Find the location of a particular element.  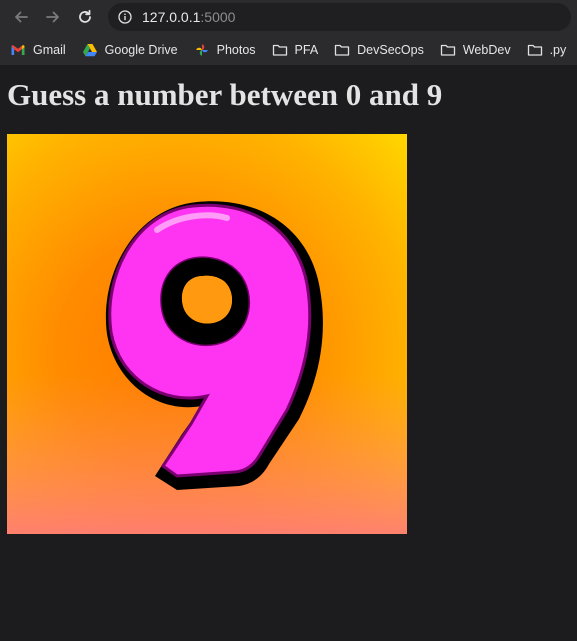

bookmark-label: Google Drive is located at coordinates (141, 49).